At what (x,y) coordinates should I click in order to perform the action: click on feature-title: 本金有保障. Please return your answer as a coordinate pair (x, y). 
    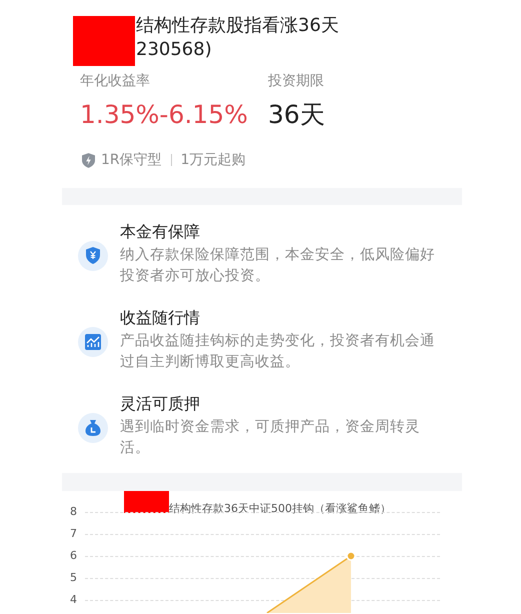
    Looking at the image, I should click on (160, 232).